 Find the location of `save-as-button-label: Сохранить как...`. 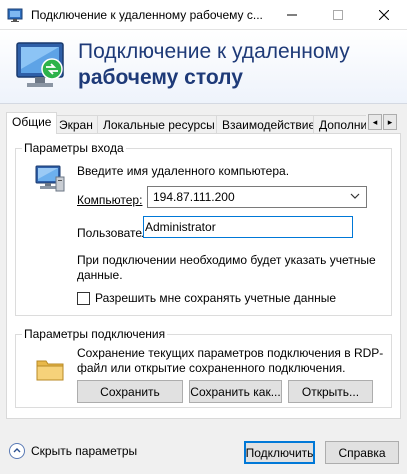

save-as-button-label: Сохранить как... is located at coordinates (235, 391).